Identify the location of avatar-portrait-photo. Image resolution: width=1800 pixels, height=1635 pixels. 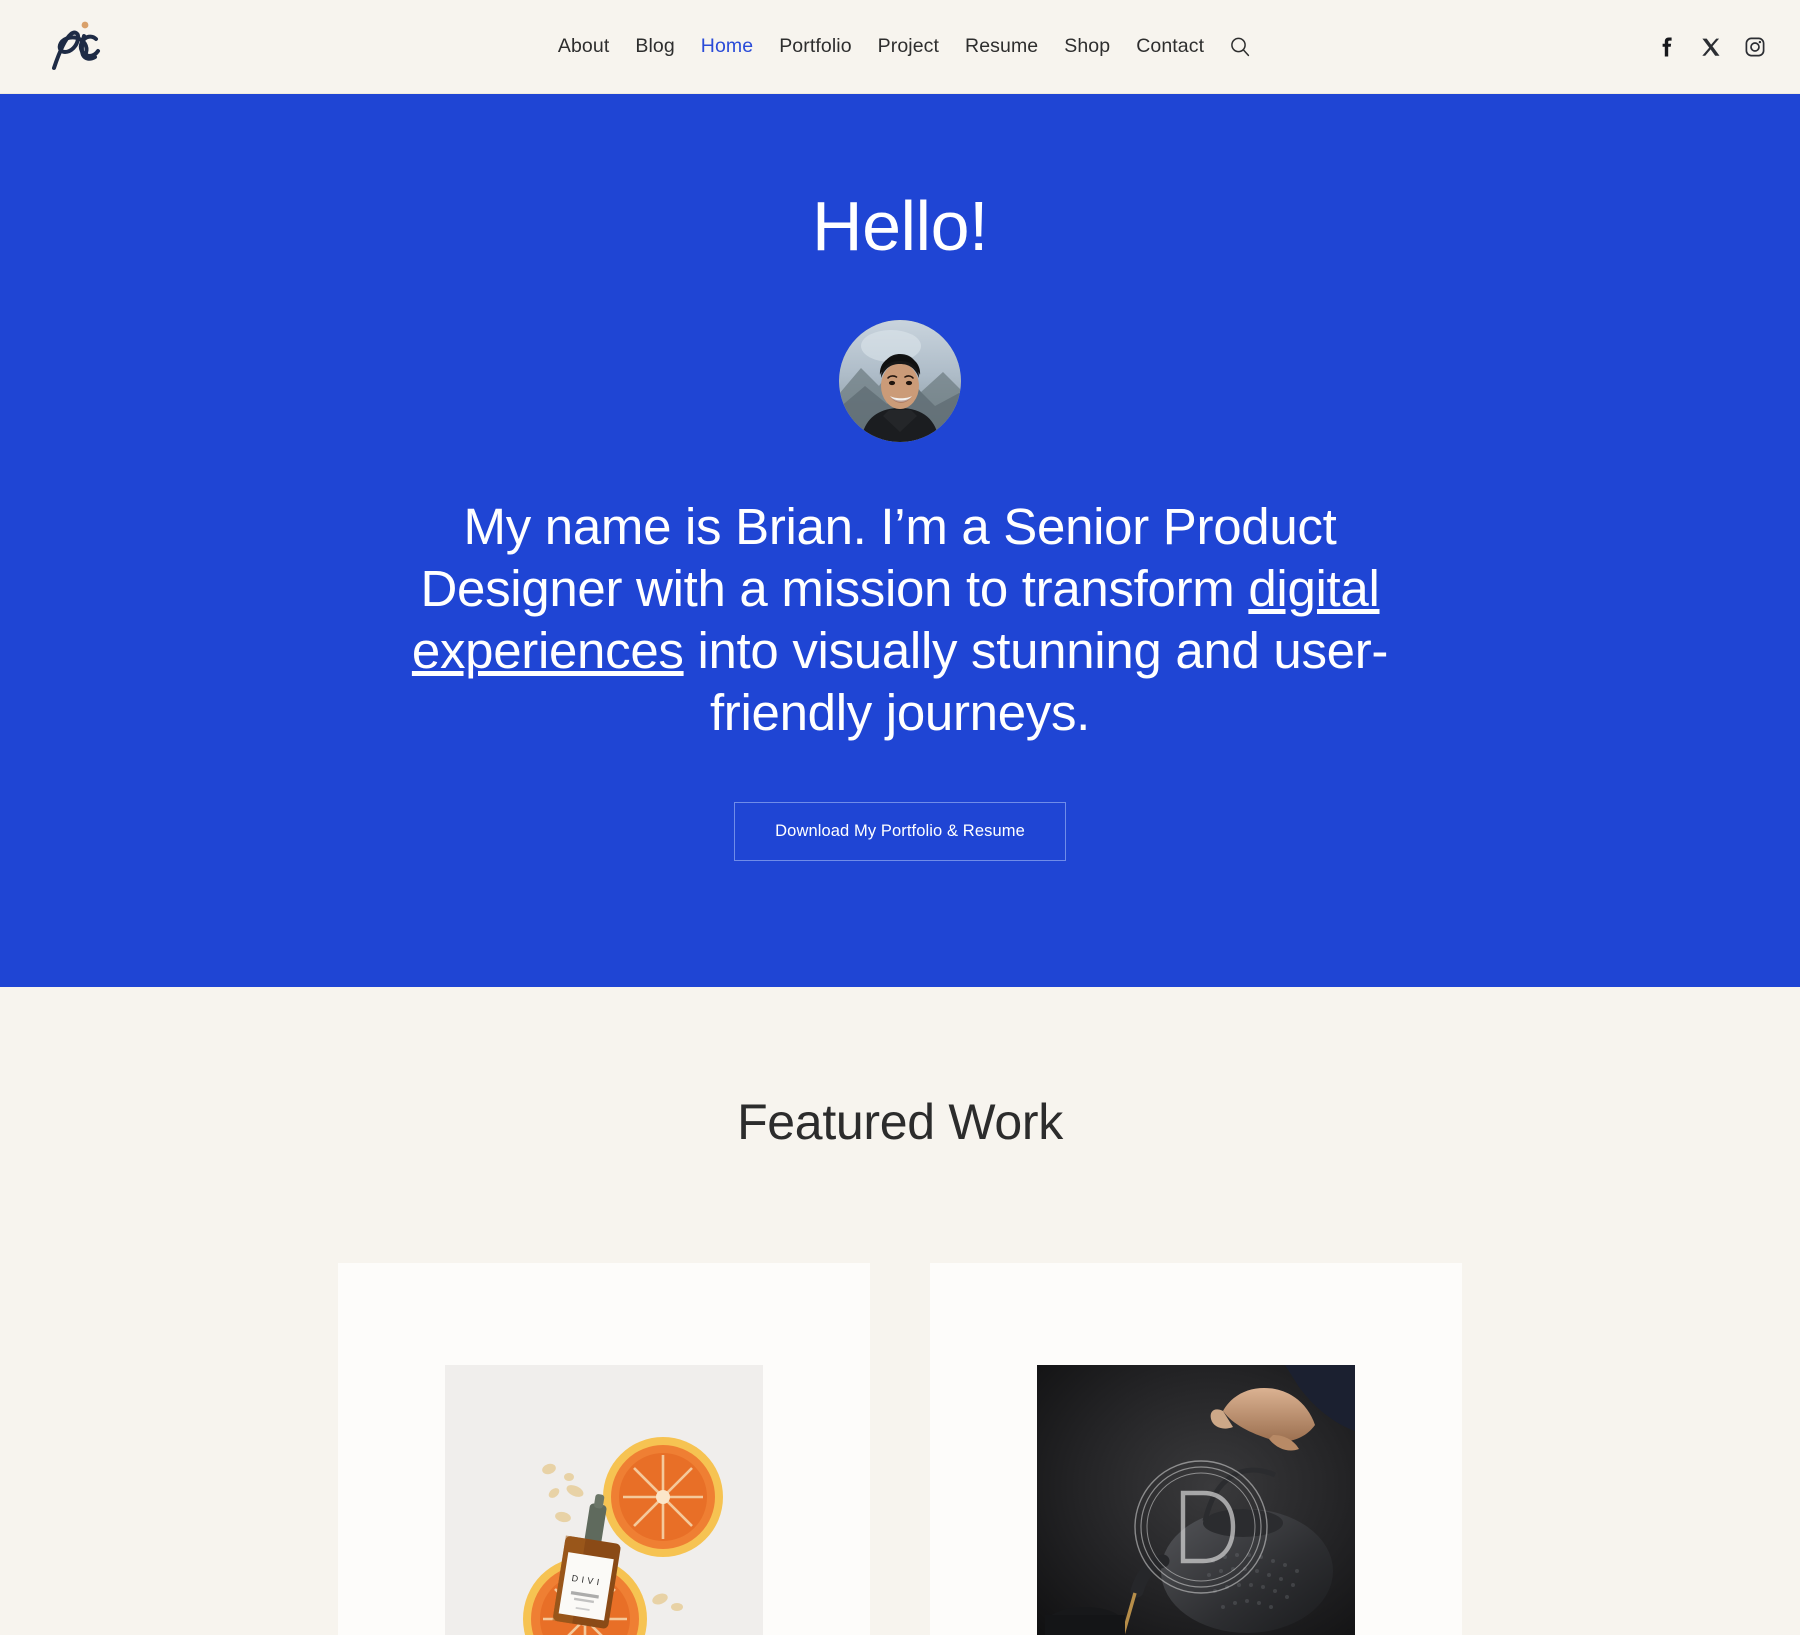
(900, 380).